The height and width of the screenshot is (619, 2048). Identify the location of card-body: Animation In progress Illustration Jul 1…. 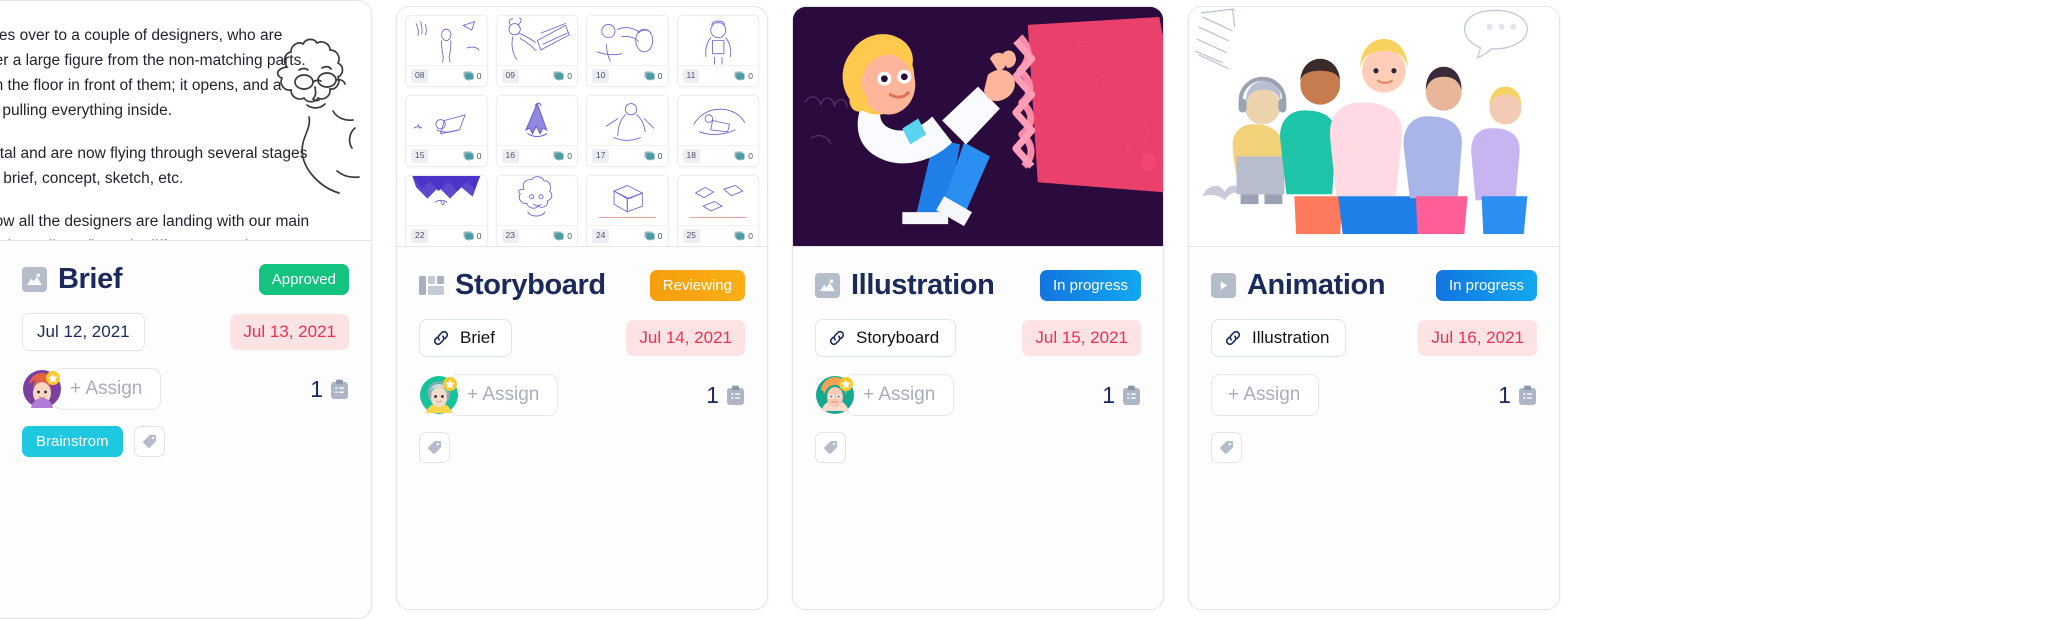
(1374, 428).